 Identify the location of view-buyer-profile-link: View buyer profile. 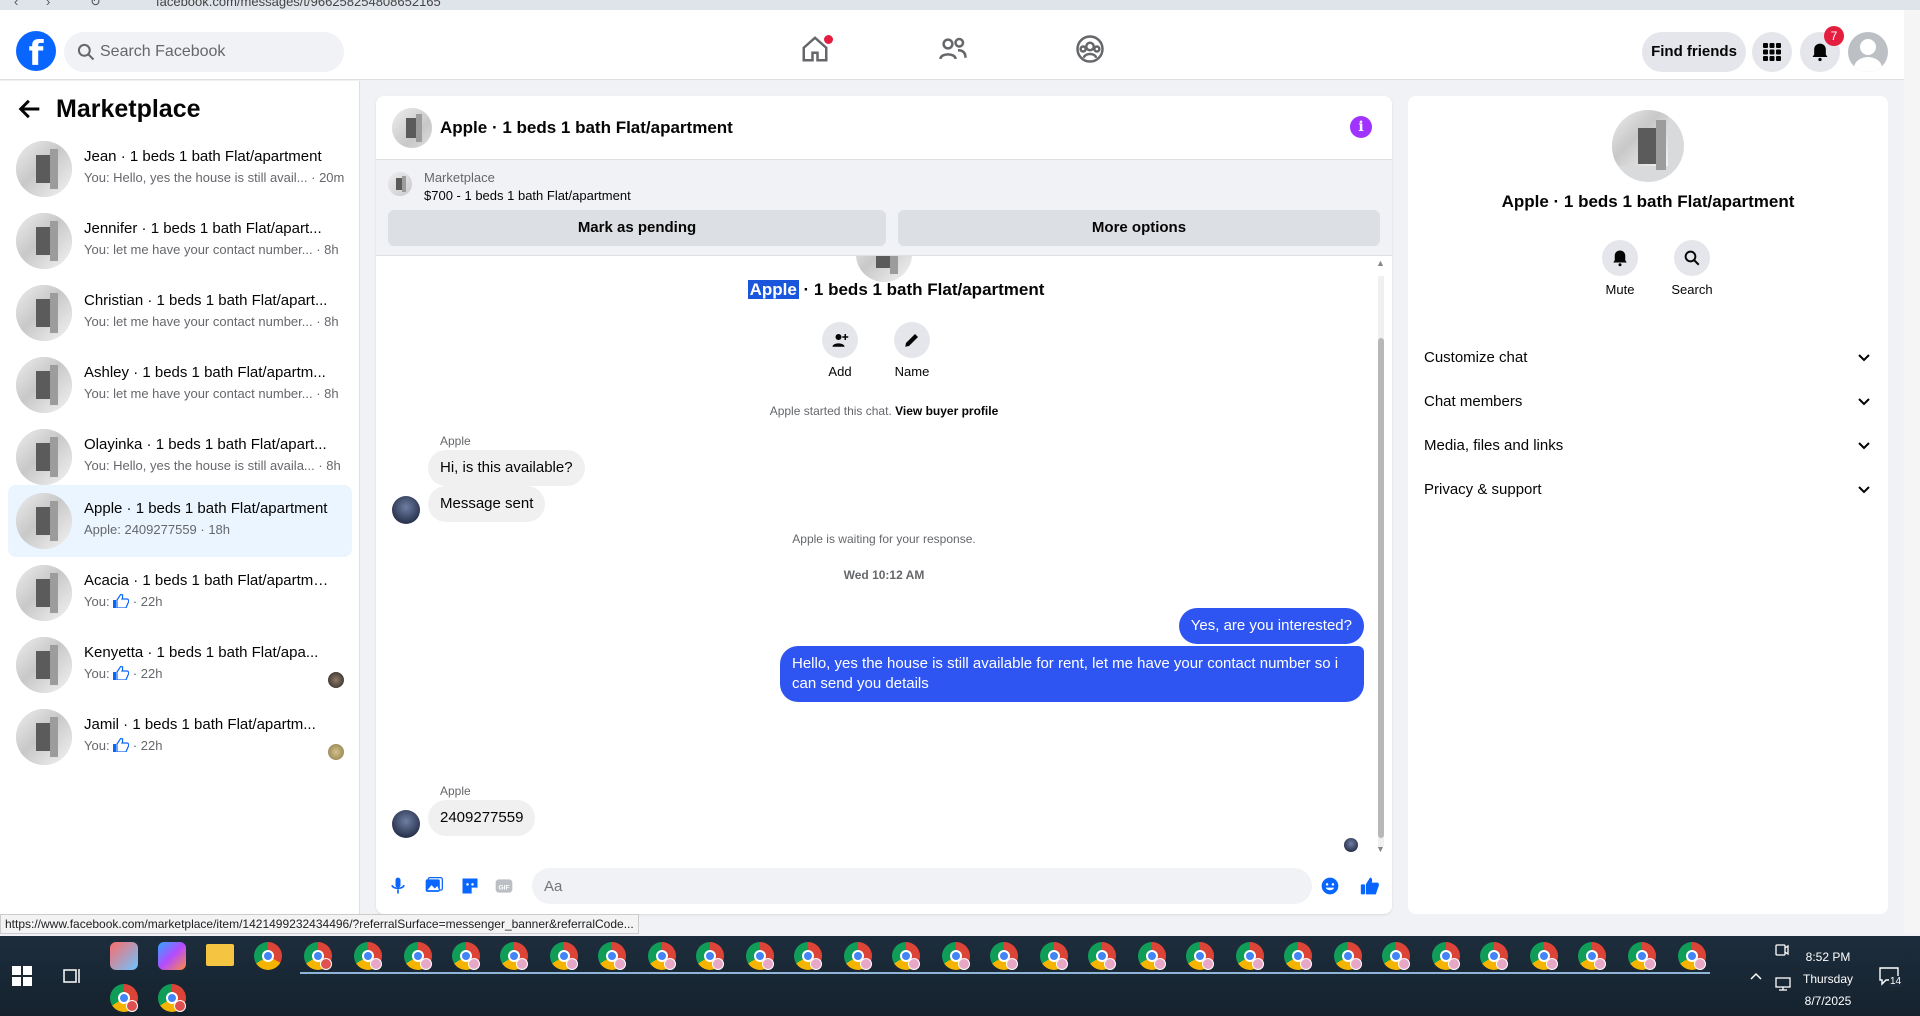
(946, 411).